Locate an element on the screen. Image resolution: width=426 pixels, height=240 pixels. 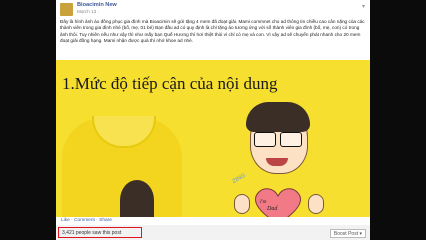
left-lens is located at coordinates (265, 139).